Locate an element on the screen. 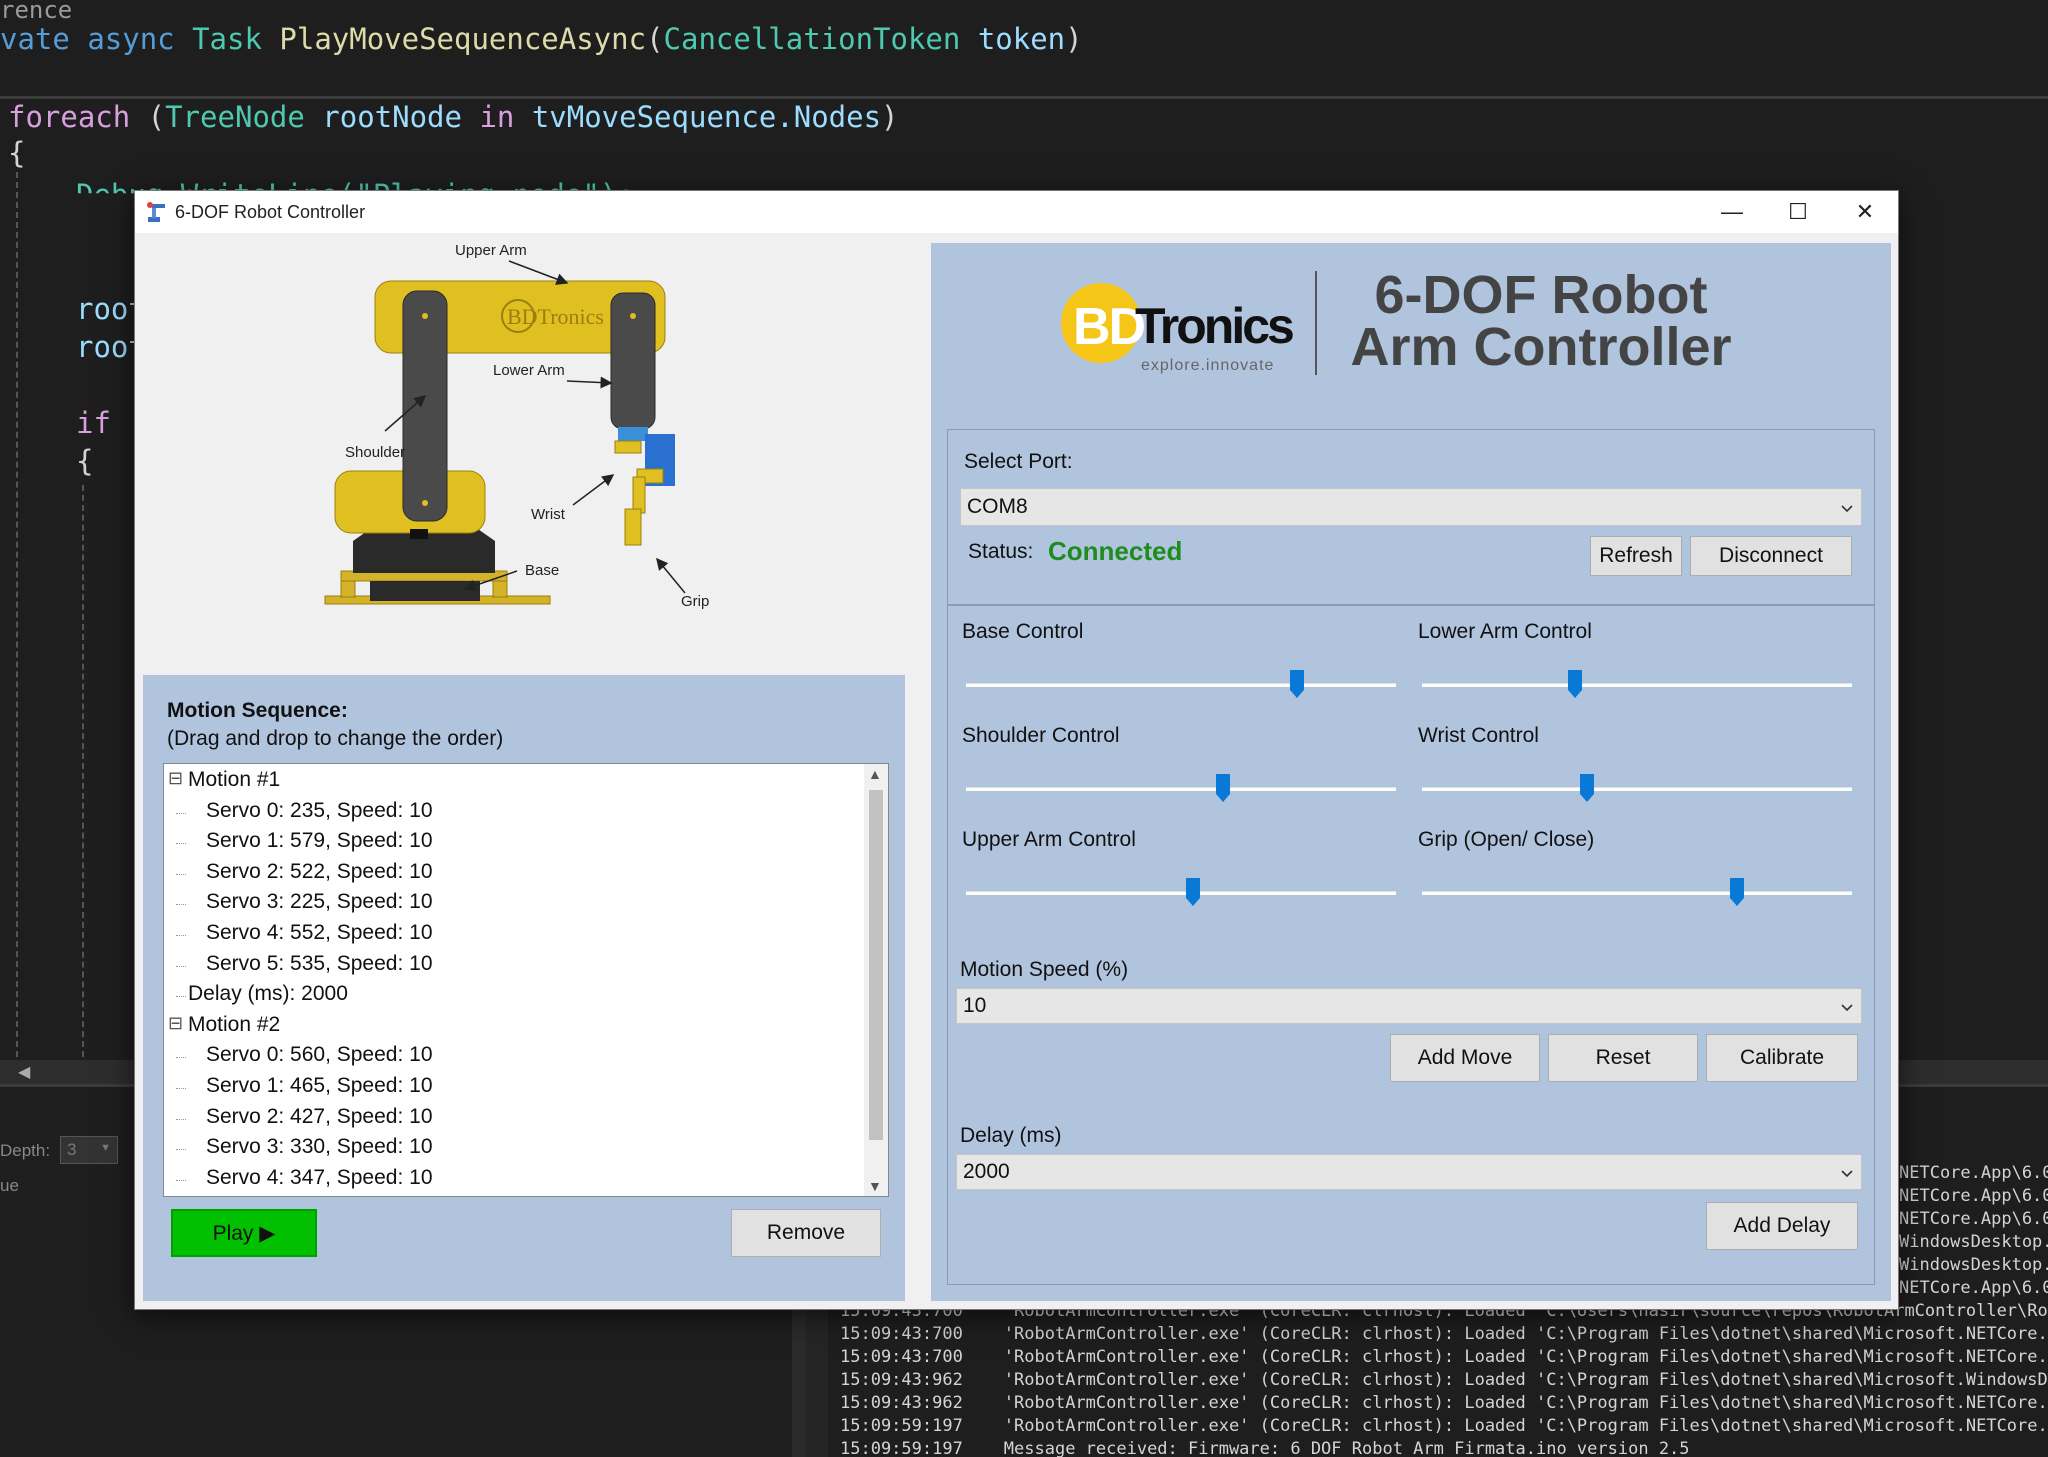 Image resolution: width=2048 pixels, height=1457 pixels. tree-node-label: Motion #1 is located at coordinates (234, 779).